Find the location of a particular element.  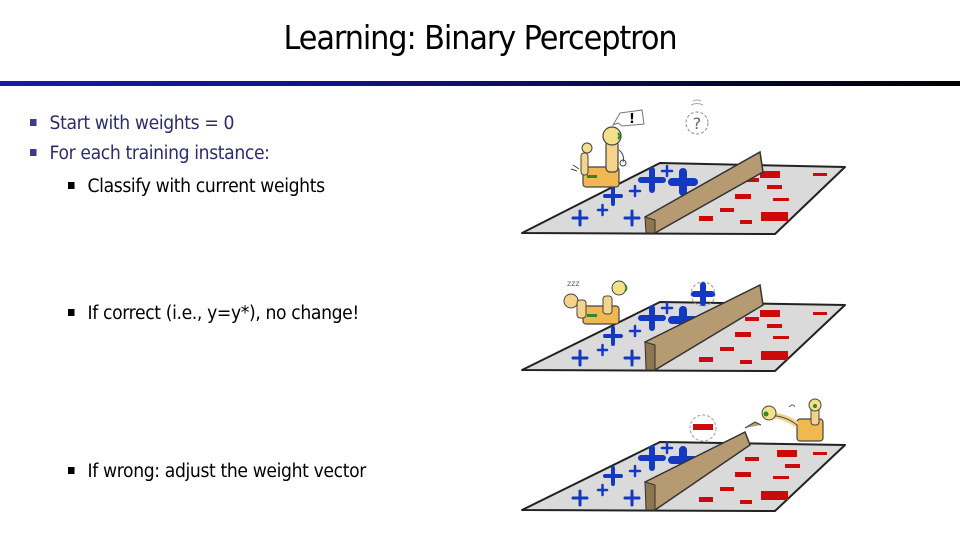

svg-text: zzz is located at coordinates (573, 283).